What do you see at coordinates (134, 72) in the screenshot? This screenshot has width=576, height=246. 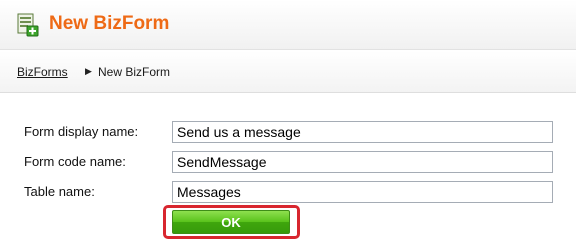 I see `breadcrumb-current: New BizForm` at bounding box center [134, 72].